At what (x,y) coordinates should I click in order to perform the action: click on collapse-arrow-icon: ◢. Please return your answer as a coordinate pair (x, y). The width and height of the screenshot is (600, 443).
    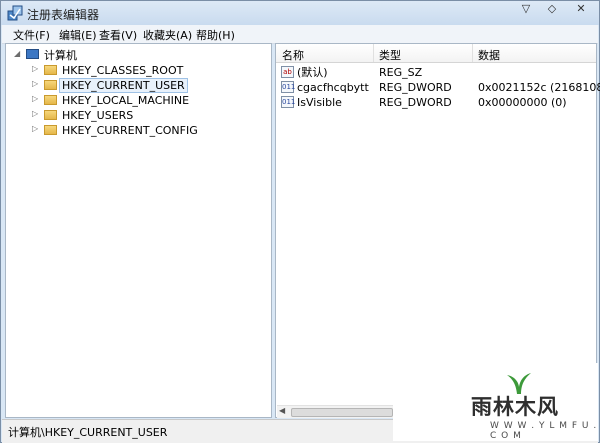
    Looking at the image, I should click on (17, 53).